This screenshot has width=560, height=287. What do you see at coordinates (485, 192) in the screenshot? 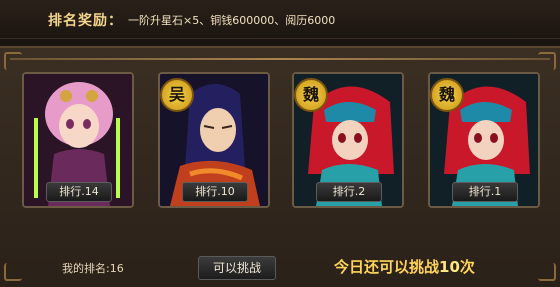
I see `opponent-rank-label: 排行.1` at bounding box center [485, 192].